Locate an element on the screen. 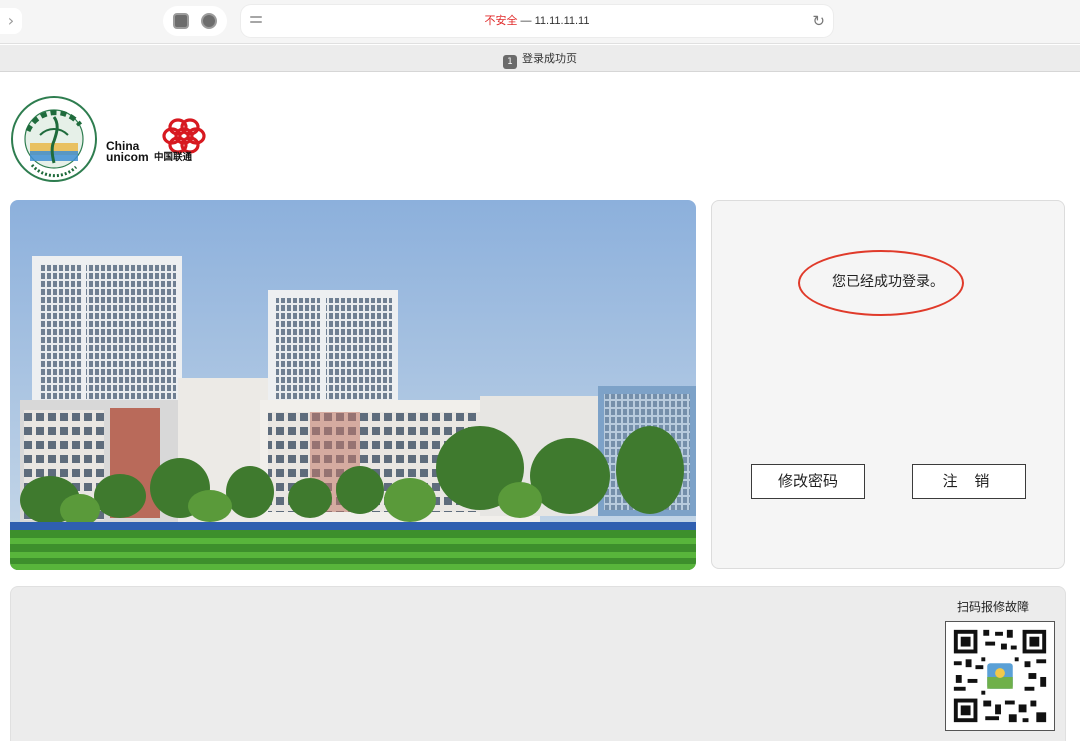 This screenshot has width=1080, height=741. chevron-right-icon: › is located at coordinates (11, 20).